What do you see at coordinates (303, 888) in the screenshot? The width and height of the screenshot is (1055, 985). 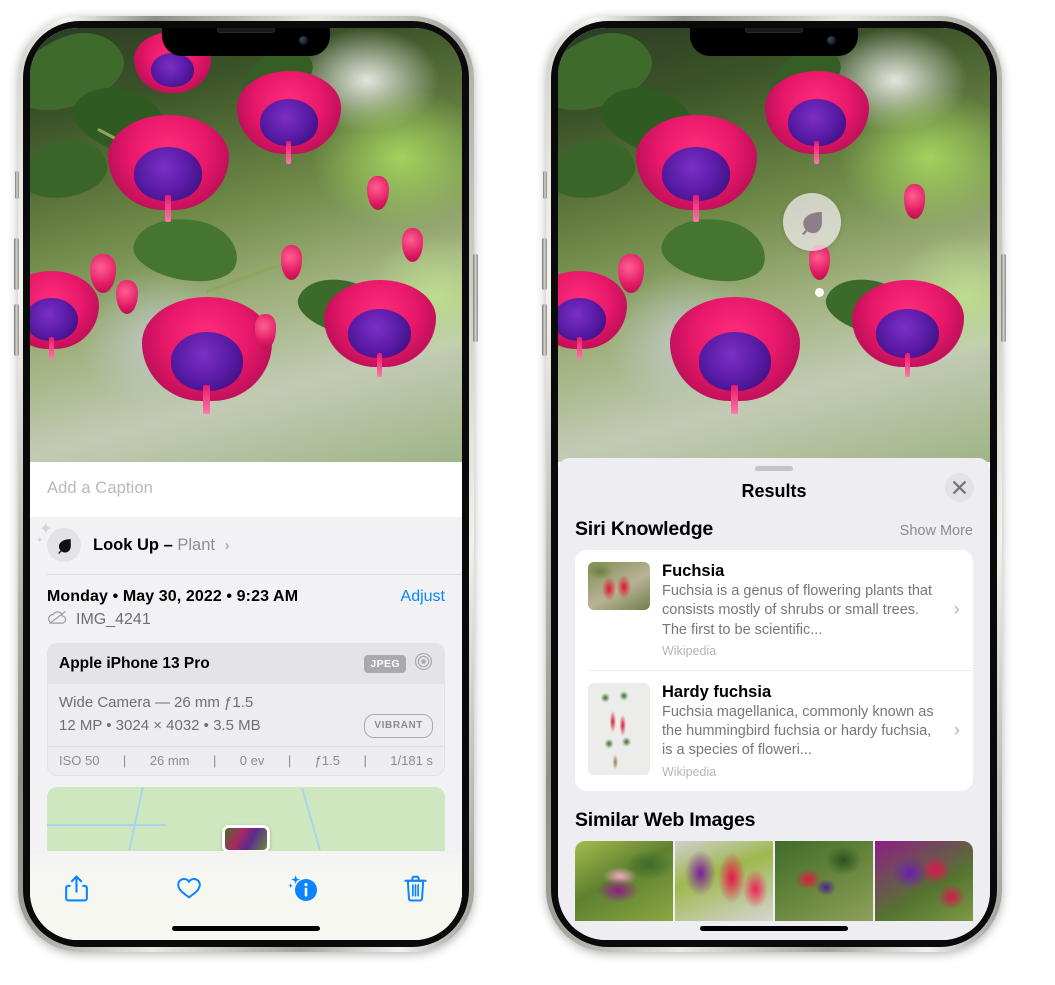 I see `info-sparkle-icon` at bounding box center [303, 888].